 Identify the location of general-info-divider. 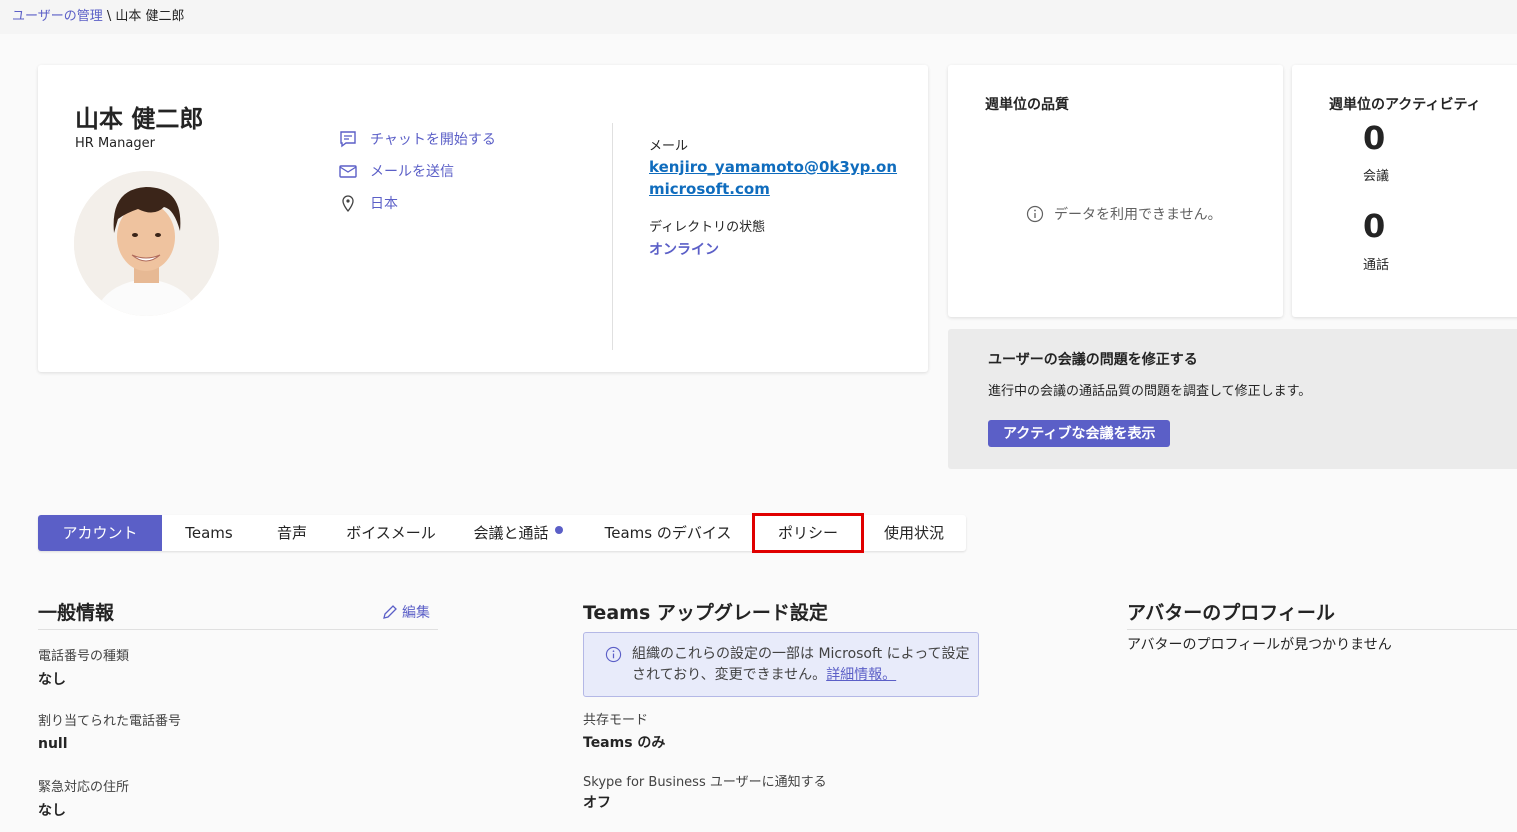
(238, 629).